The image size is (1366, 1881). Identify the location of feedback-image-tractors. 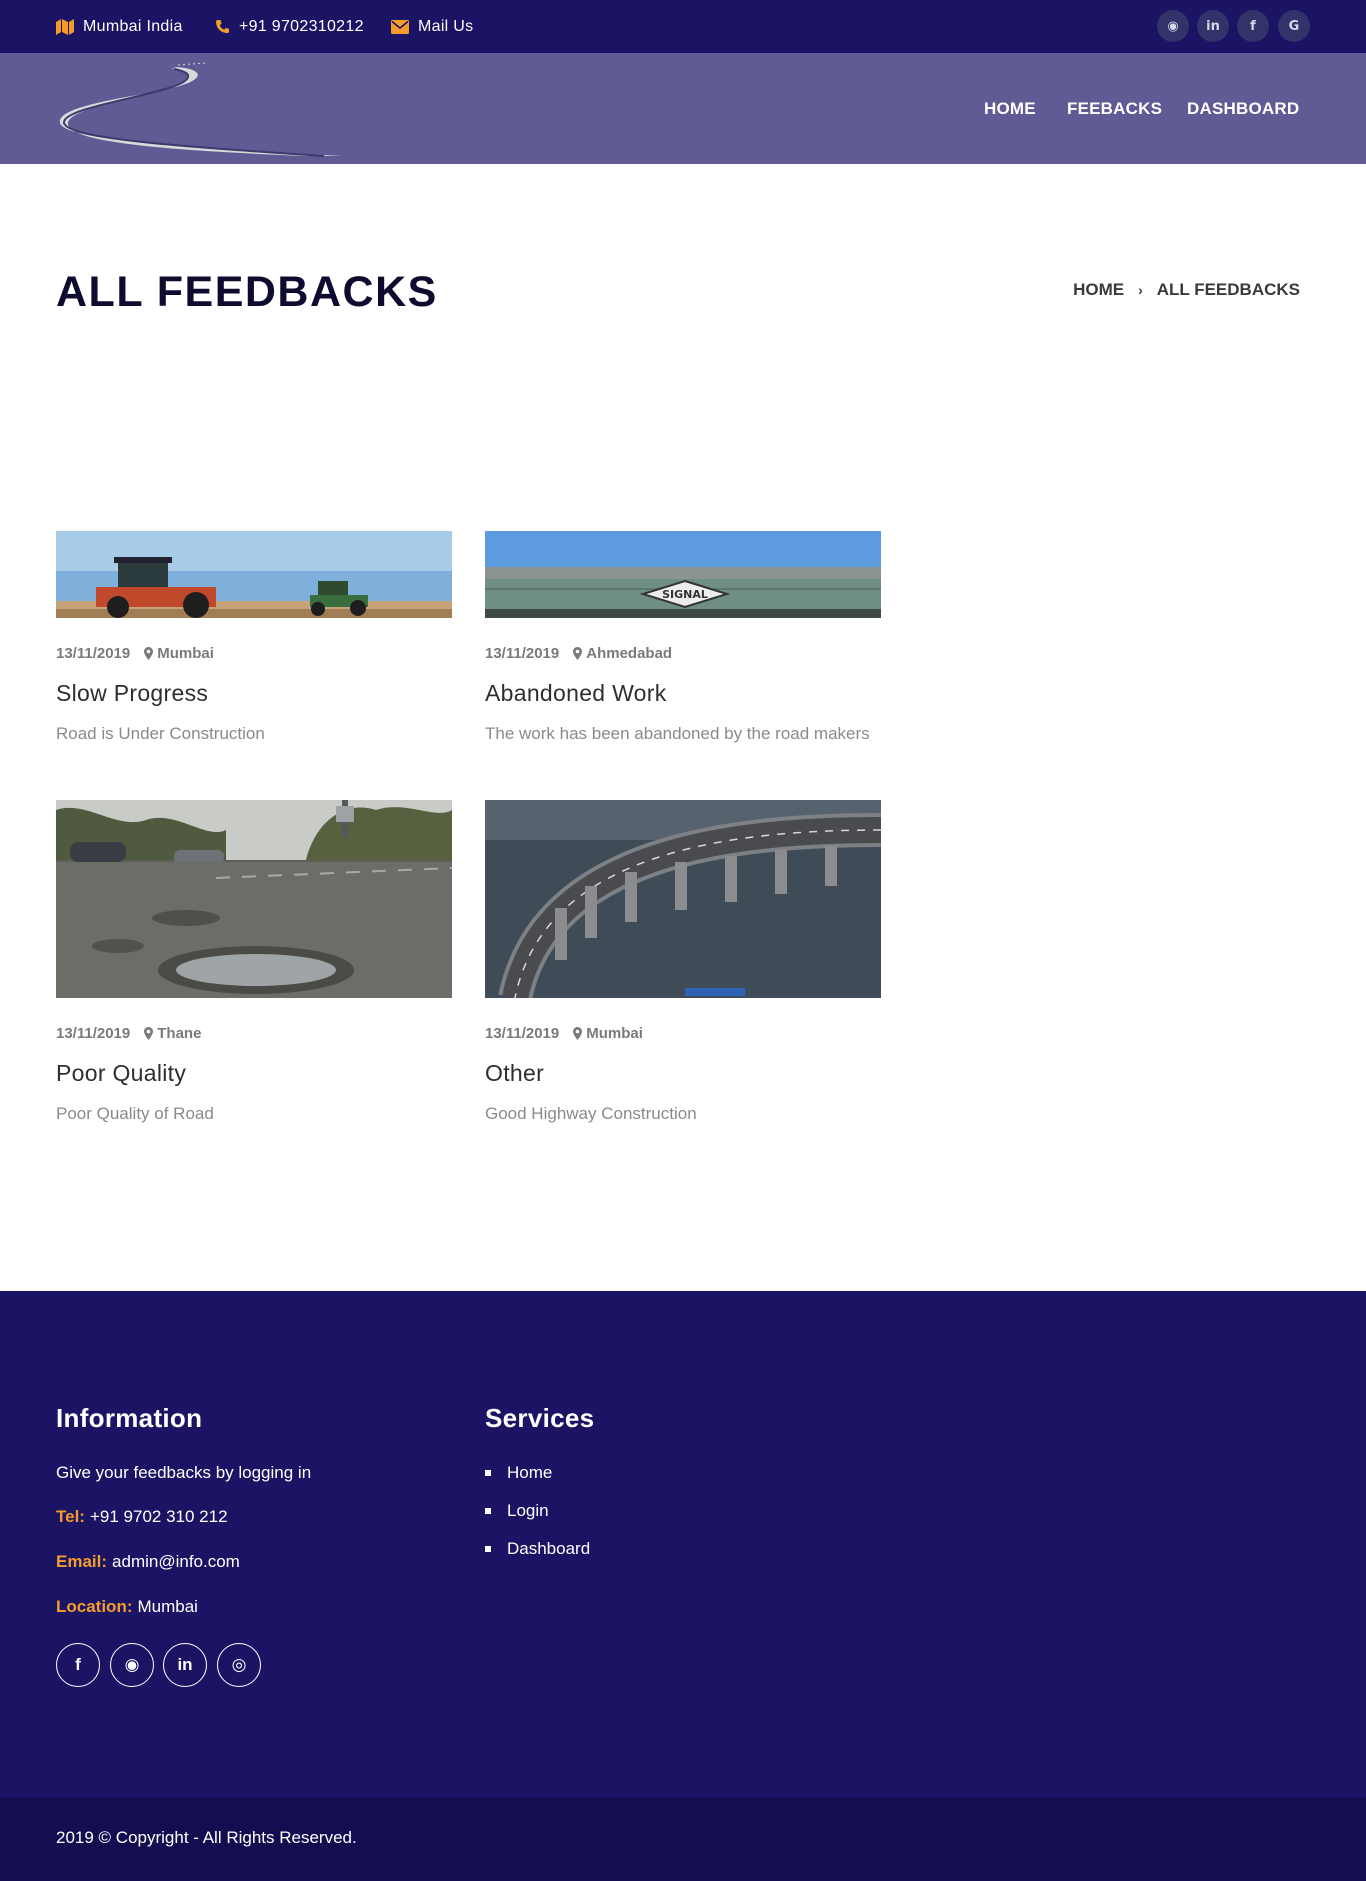
(254, 574).